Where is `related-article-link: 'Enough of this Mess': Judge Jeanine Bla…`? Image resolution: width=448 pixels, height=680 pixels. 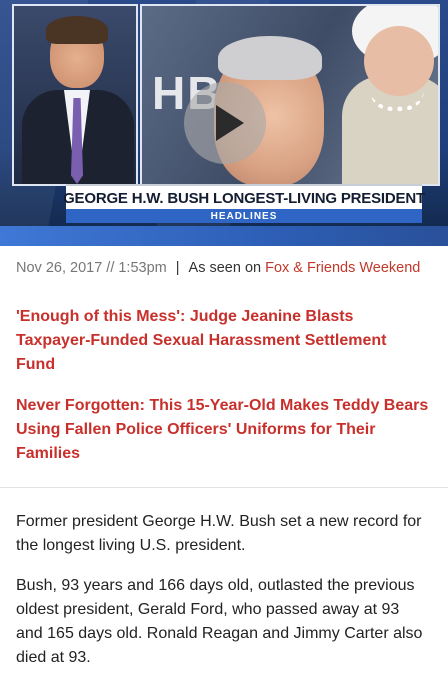
related-article-link: 'Enough of this Mess': Judge Jeanine Bla… is located at coordinates (223, 341).